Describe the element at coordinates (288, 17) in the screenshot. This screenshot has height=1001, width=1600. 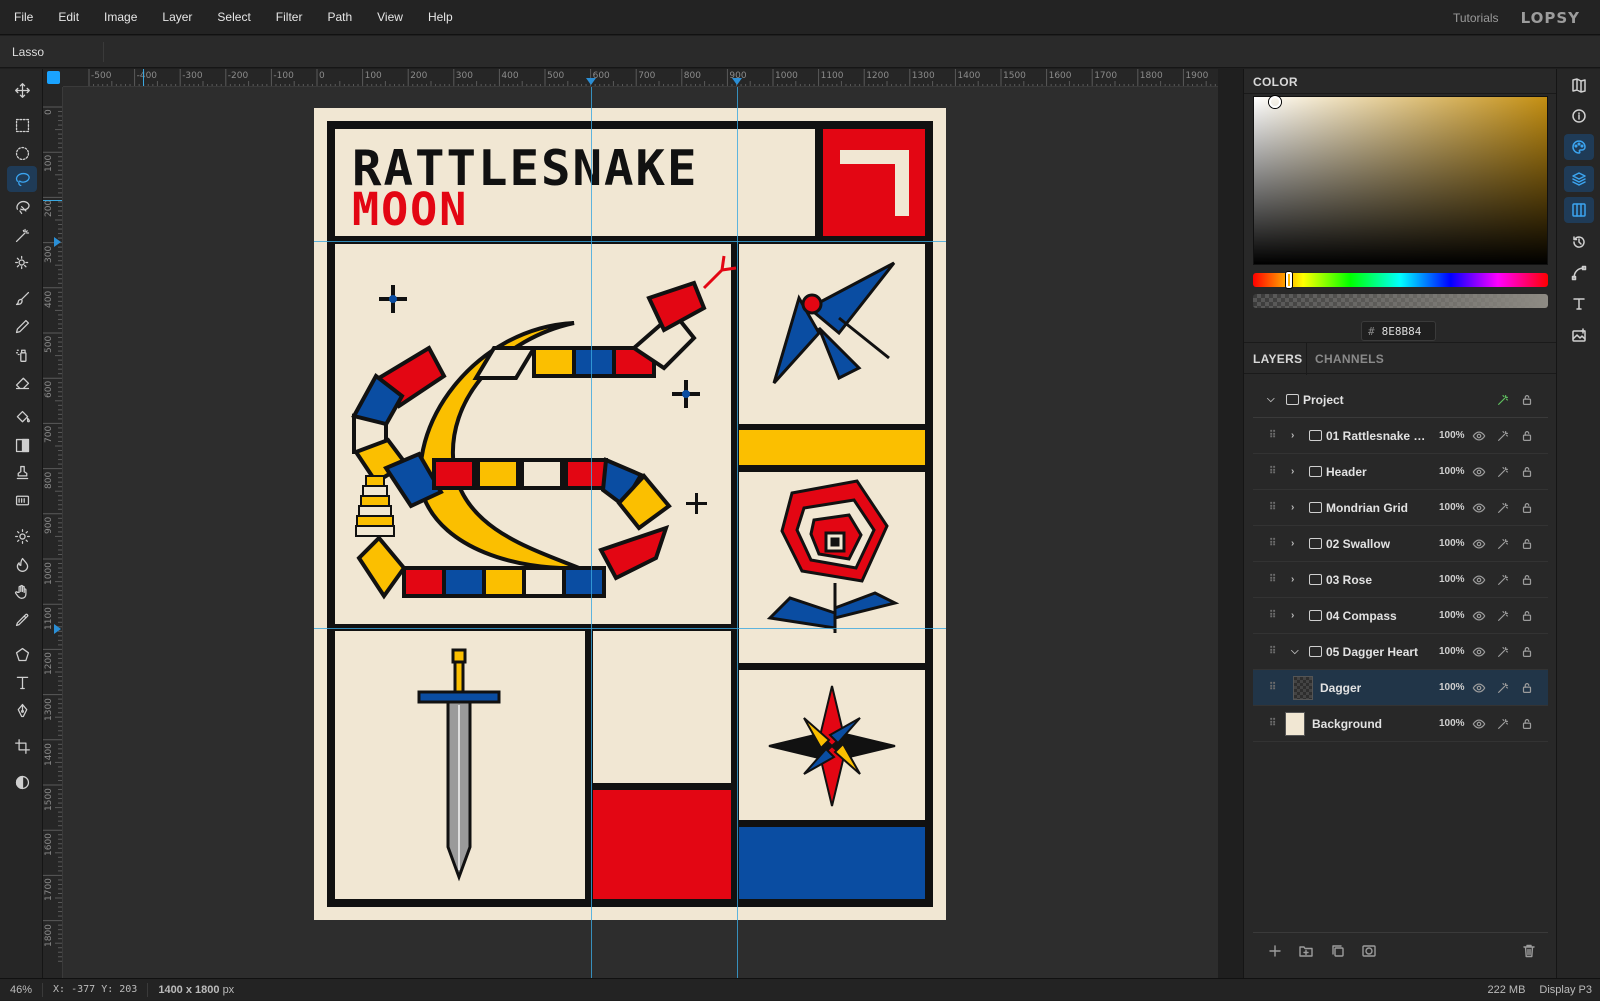
I see `menu-filter: Filter` at that location.